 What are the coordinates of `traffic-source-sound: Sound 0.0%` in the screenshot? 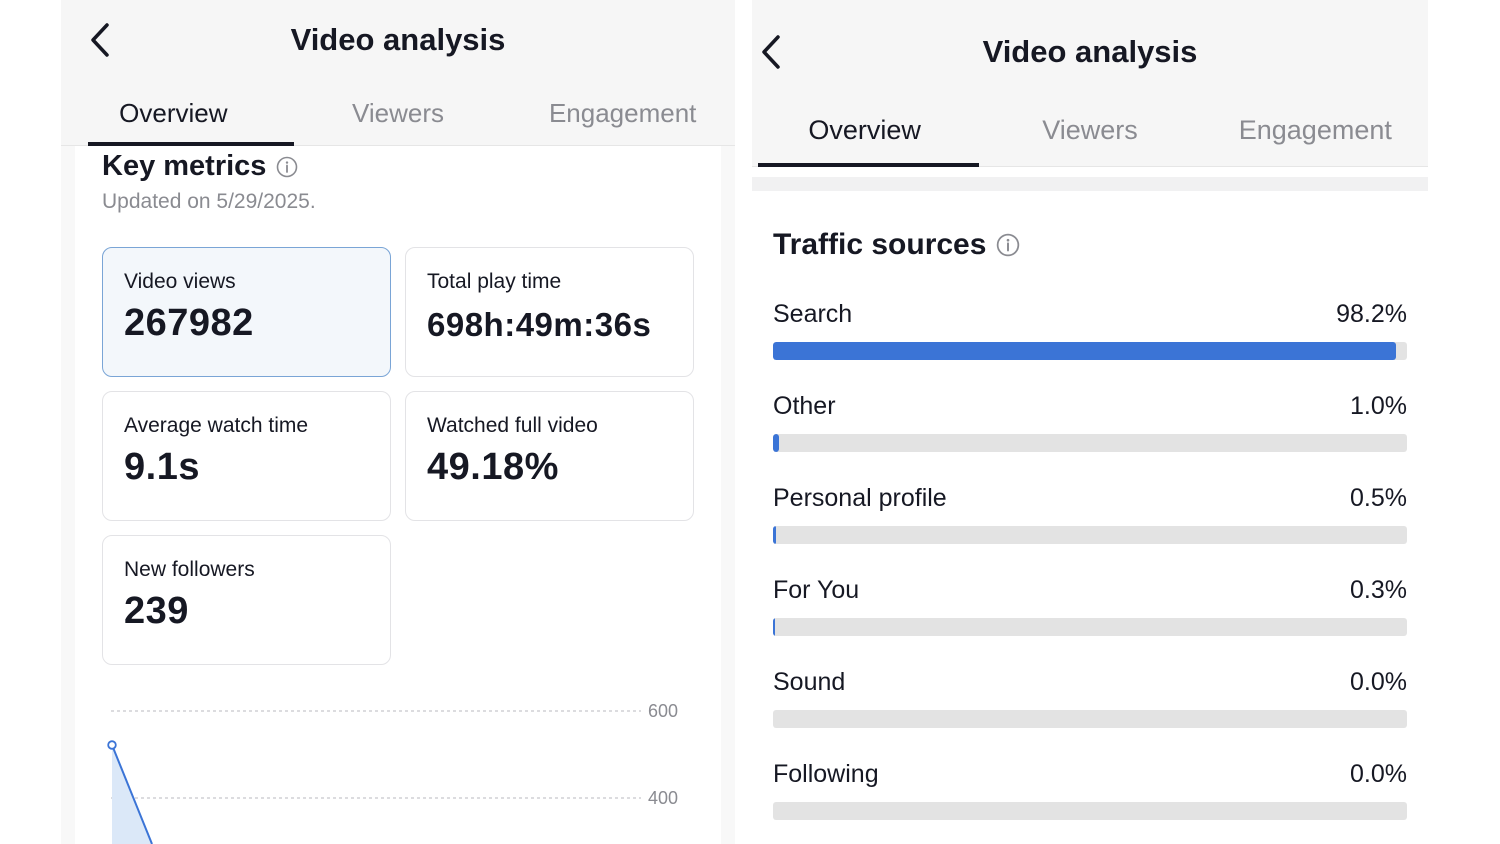 It's located at (1090, 703).